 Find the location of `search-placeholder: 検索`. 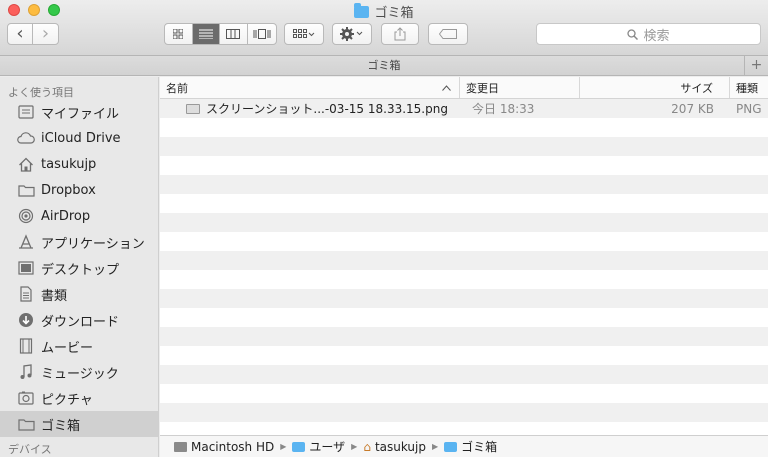

search-placeholder: 検索 is located at coordinates (656, 36).